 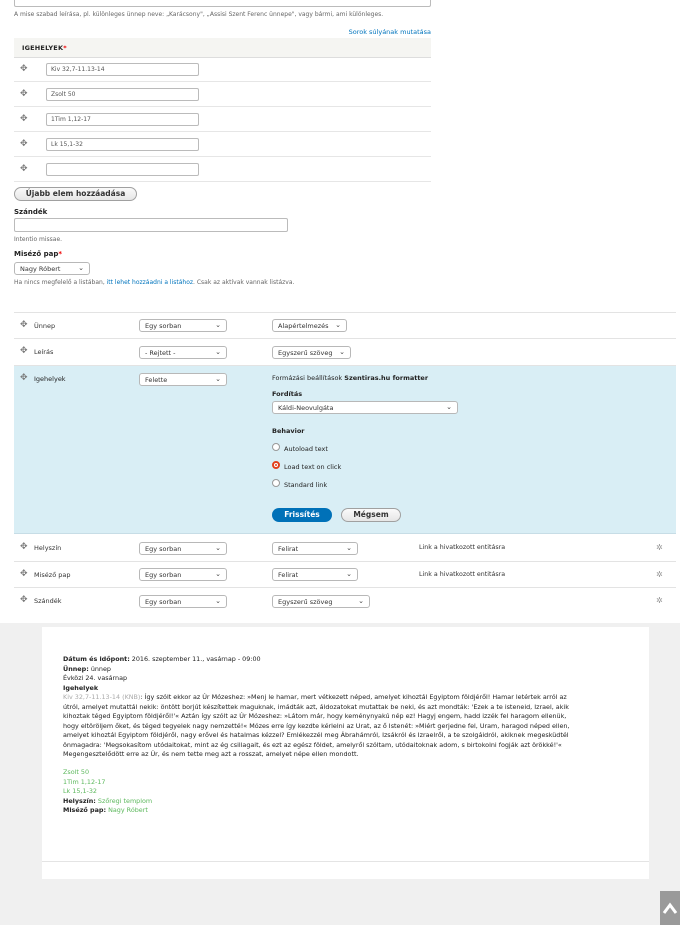 What do you see at coordinates (371, 515) in the screenshot?
I see `cancel-button: Mégsem` at bounding box center [371, 515].